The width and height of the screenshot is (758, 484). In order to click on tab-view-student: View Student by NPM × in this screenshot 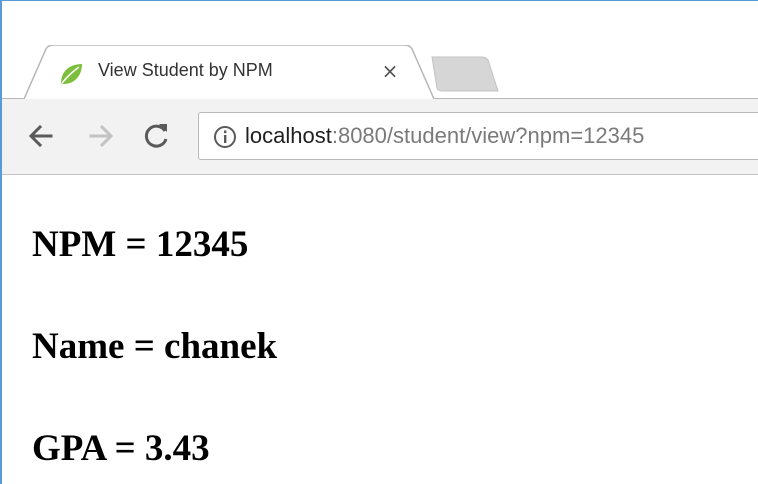, I will do `click(229, 72)`.